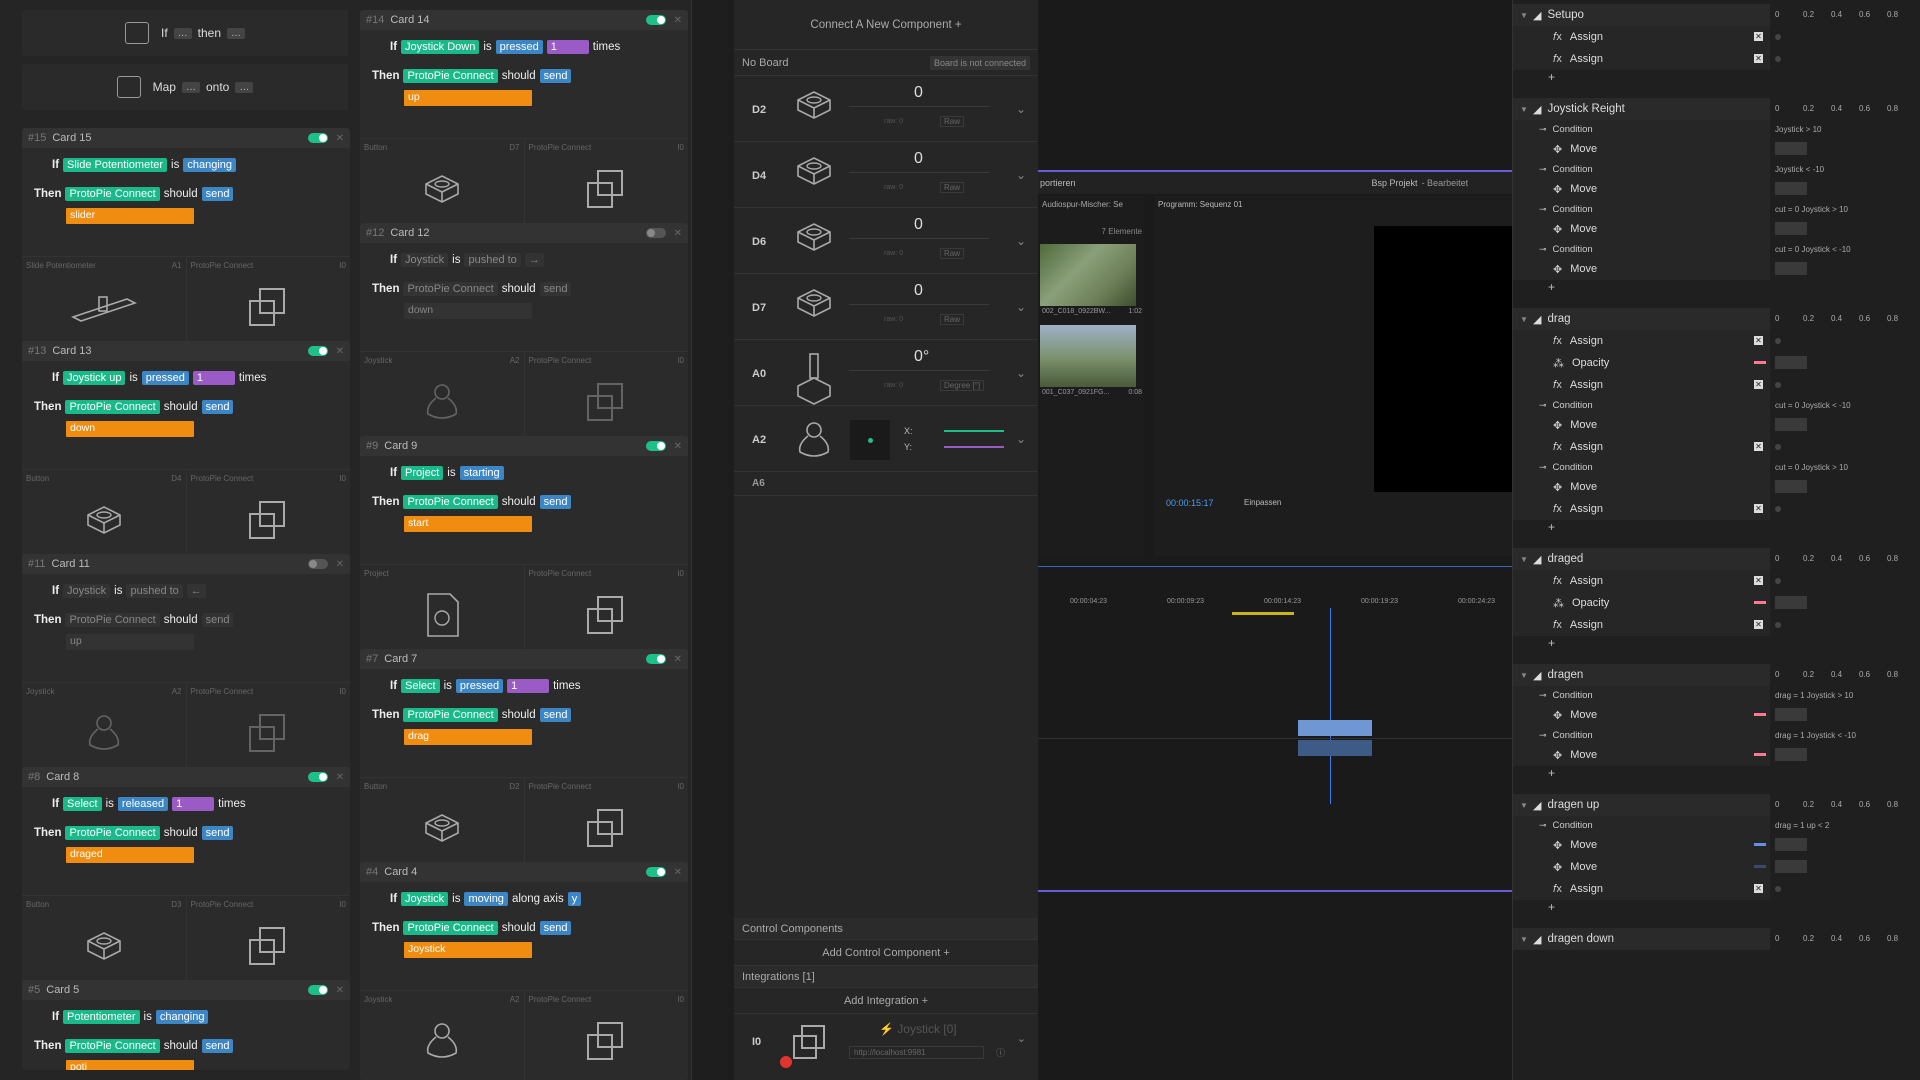 The width and height of the screenshot is (1920, 1080). Describe the element at coordinates (82, 804) in the screenshot. I see `trigger-component: Select` at that location.